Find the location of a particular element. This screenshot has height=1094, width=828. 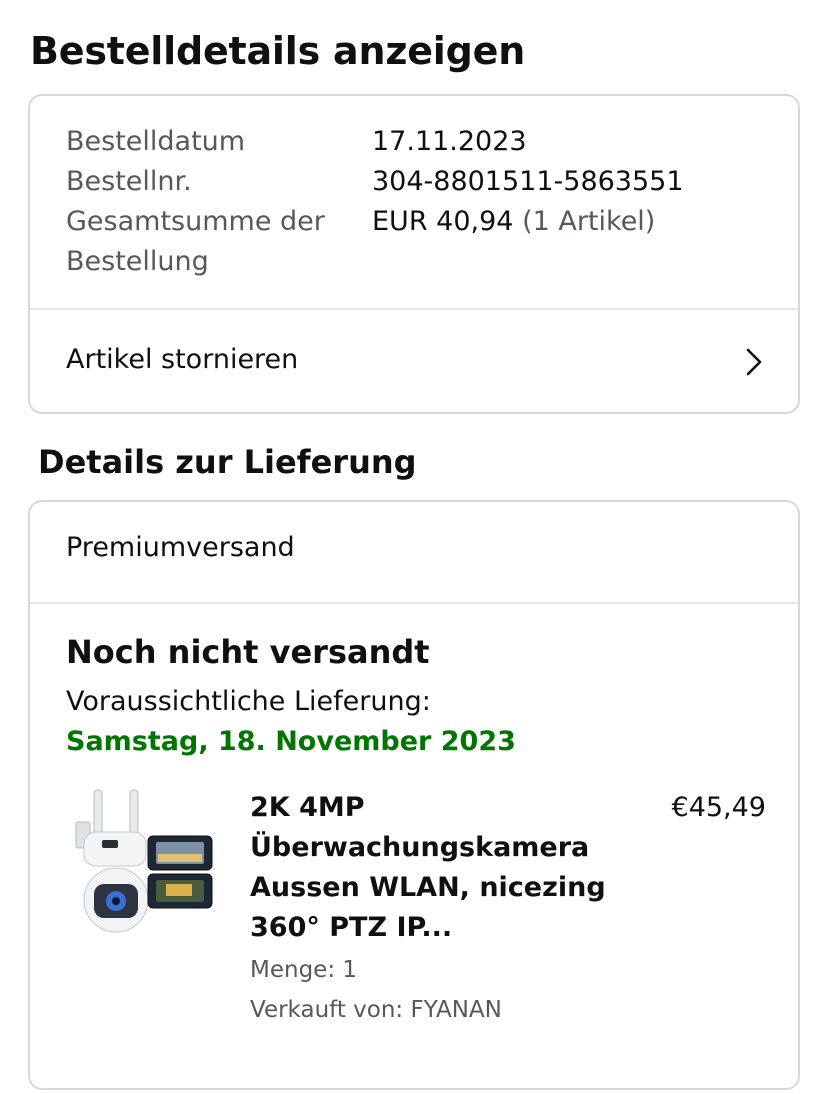

product-price: €45,49 is located at coordinates (718, 807).